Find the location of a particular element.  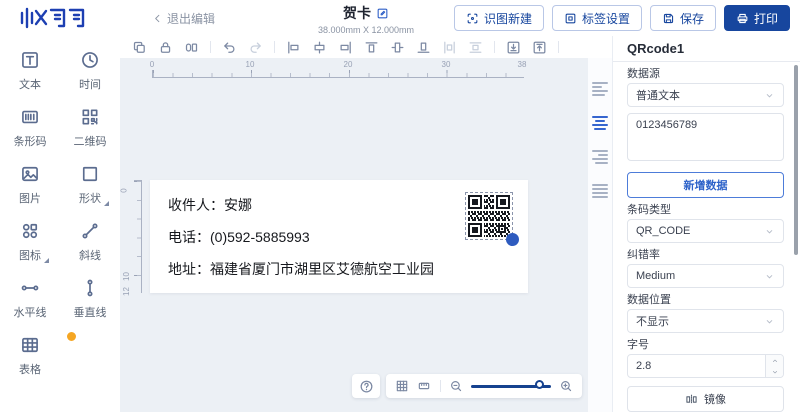

data-source-value: 普通文本 is located at coordinates (658, 96).